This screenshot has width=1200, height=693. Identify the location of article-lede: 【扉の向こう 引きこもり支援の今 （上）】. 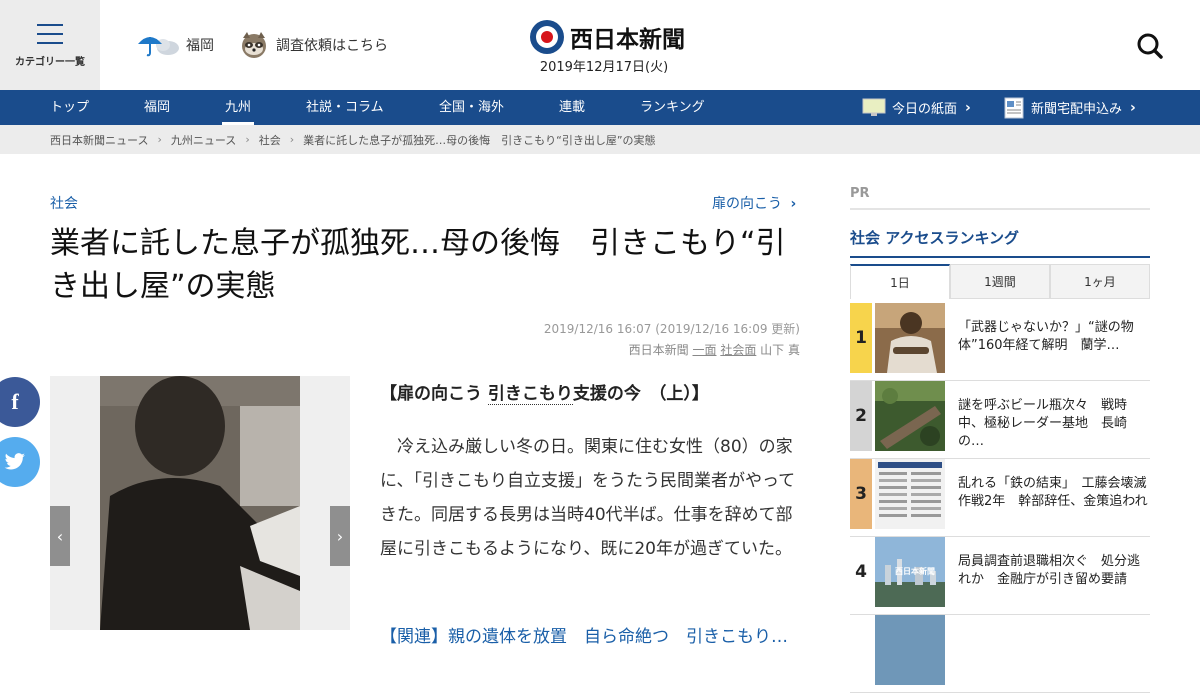
(544, 392).